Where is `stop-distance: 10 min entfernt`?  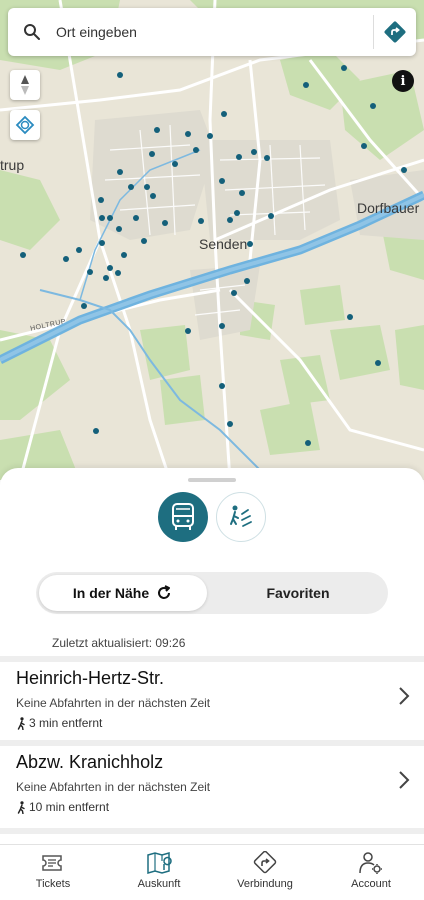
stop-distance: 10 min entfernt is located at coordinates (62, 807).